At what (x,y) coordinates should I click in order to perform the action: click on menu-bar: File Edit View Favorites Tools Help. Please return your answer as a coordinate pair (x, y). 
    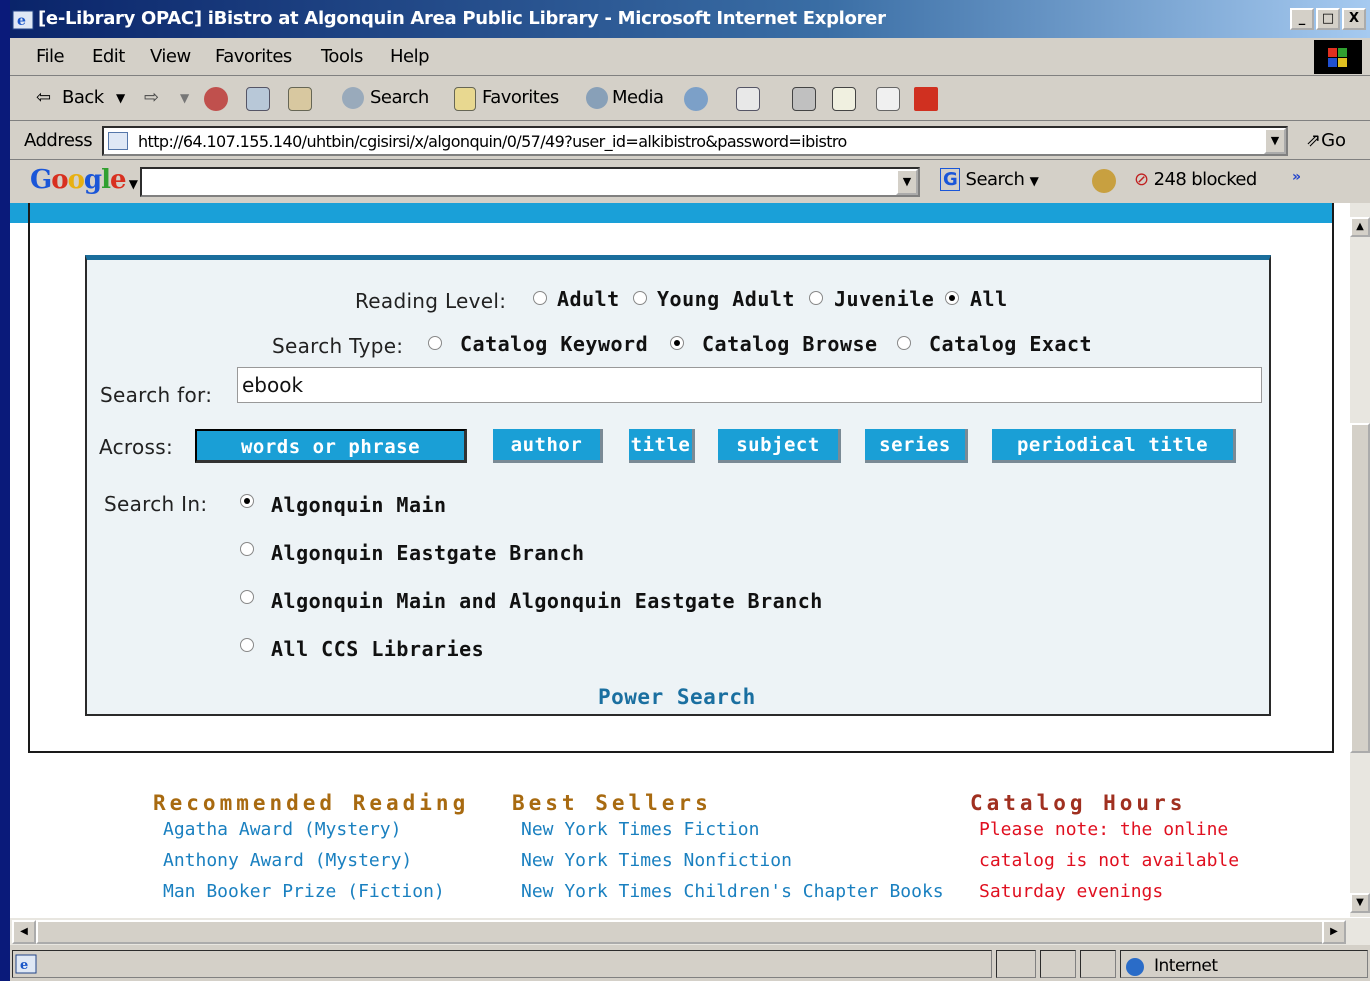
    Looking at the image, I should click on (690, 57).